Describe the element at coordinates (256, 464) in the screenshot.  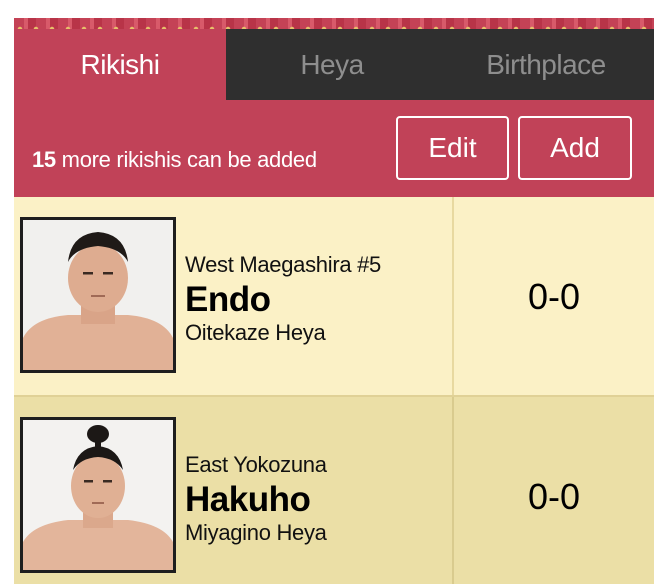
I see `rikishi-rank: East Yokozuna` at that location.